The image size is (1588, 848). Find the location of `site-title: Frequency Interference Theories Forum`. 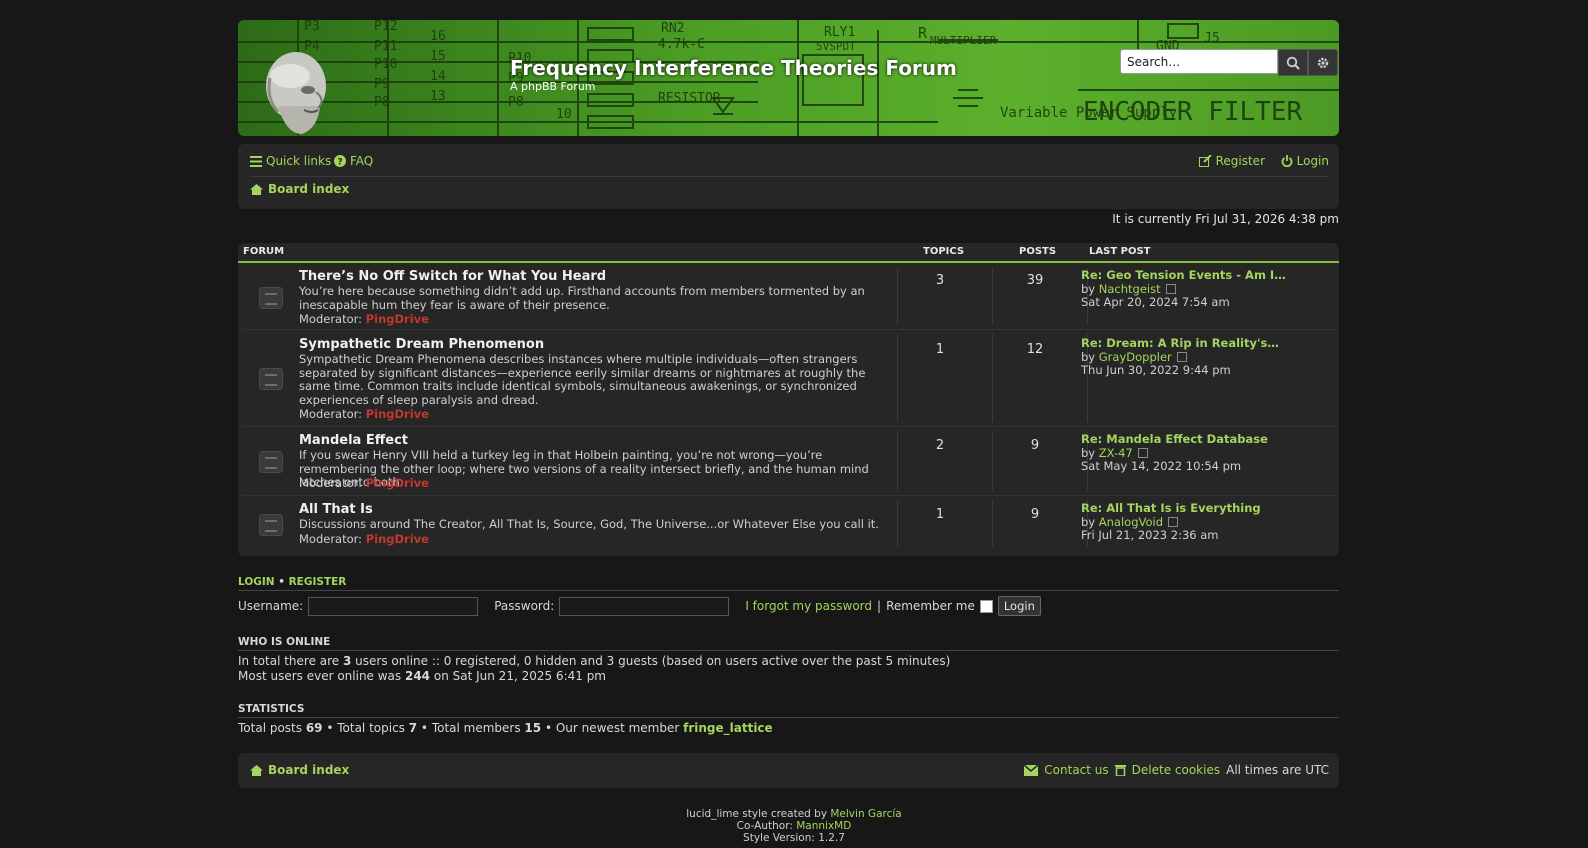

site-title: Frequency Interference Theories Forum is located at coordinates (733, 68).